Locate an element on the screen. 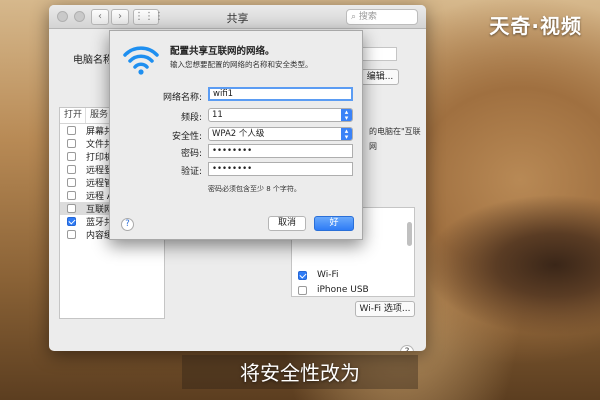 The width and height of the screenshot is (600, 400). password-label: 密码: is located at coordinates (191, 154).